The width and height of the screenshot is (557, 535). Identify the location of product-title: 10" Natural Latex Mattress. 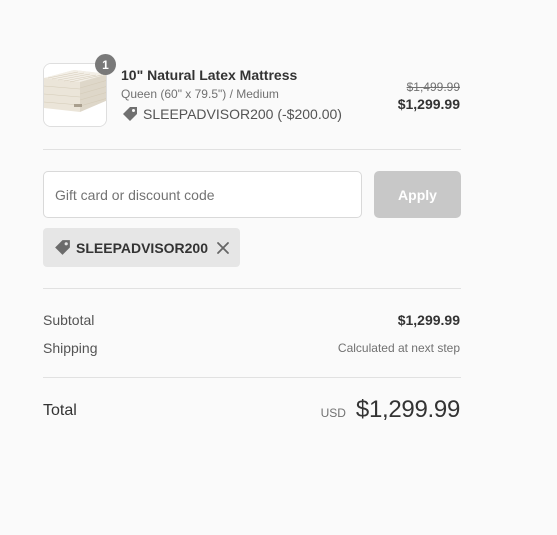
(209, 75).